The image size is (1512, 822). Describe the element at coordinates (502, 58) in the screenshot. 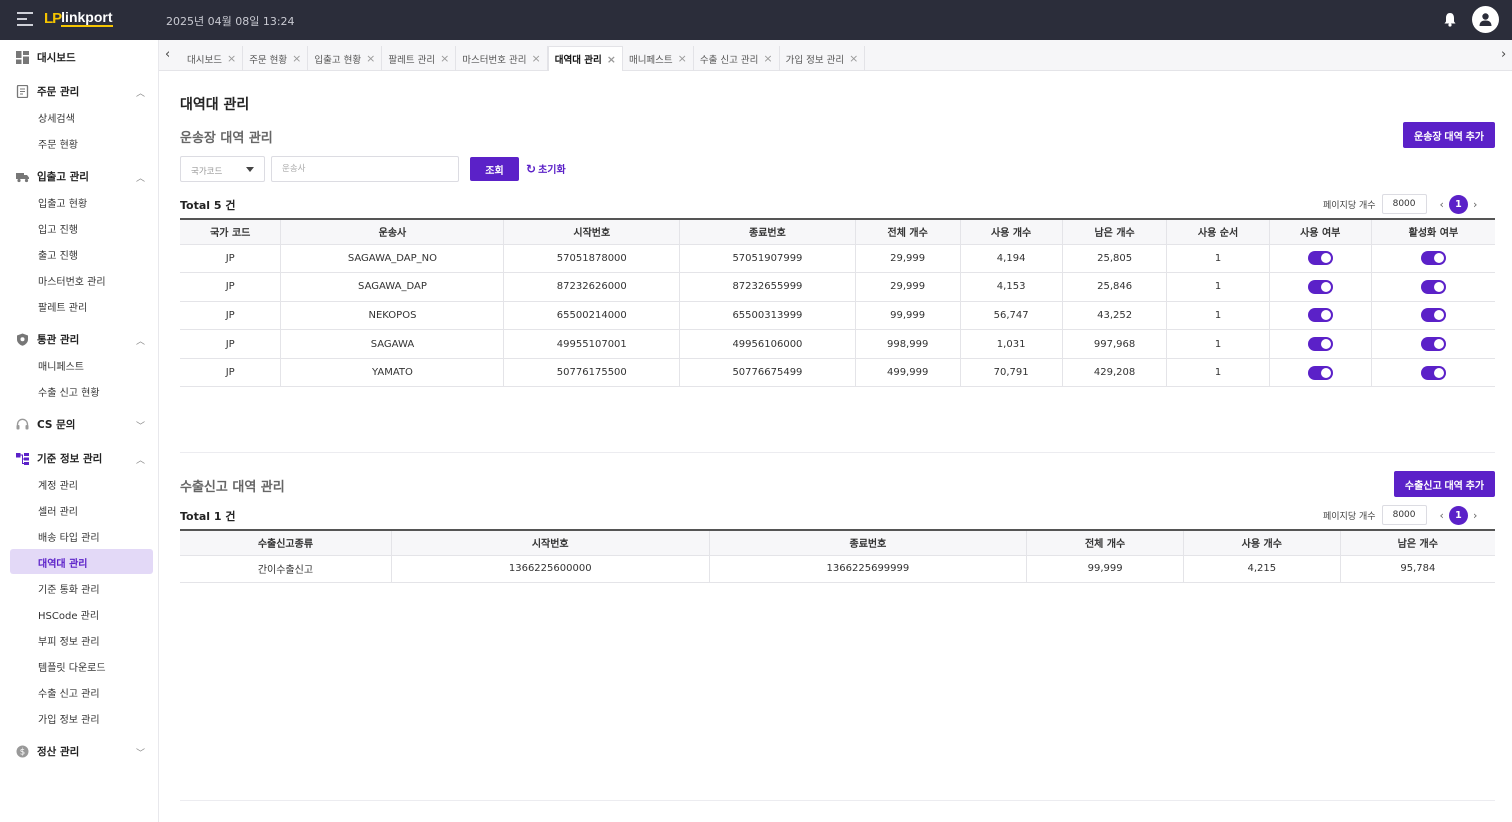

I see `tab-master-number: 마스터번호 관리 ×` at that location.